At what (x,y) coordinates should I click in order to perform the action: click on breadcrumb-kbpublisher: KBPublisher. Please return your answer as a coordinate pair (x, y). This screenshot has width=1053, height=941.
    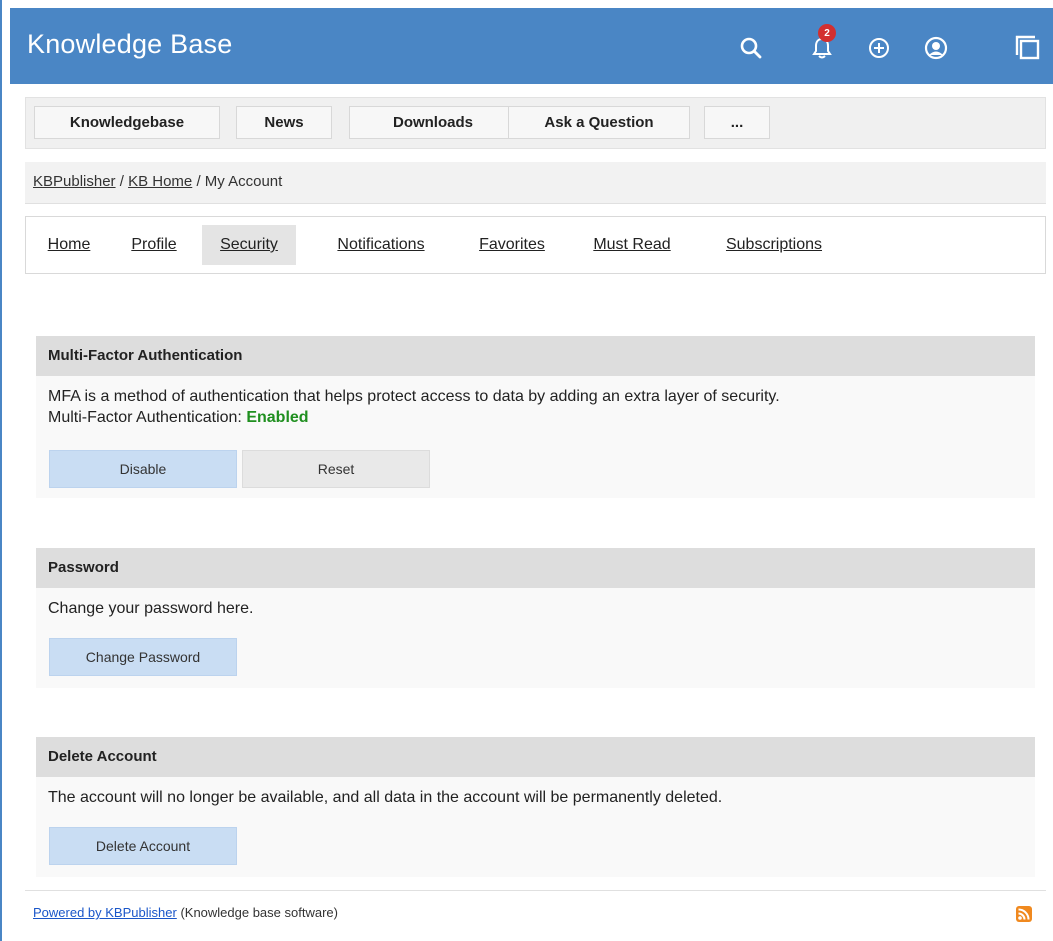
    Looking at the image, I should click on (74, 181).